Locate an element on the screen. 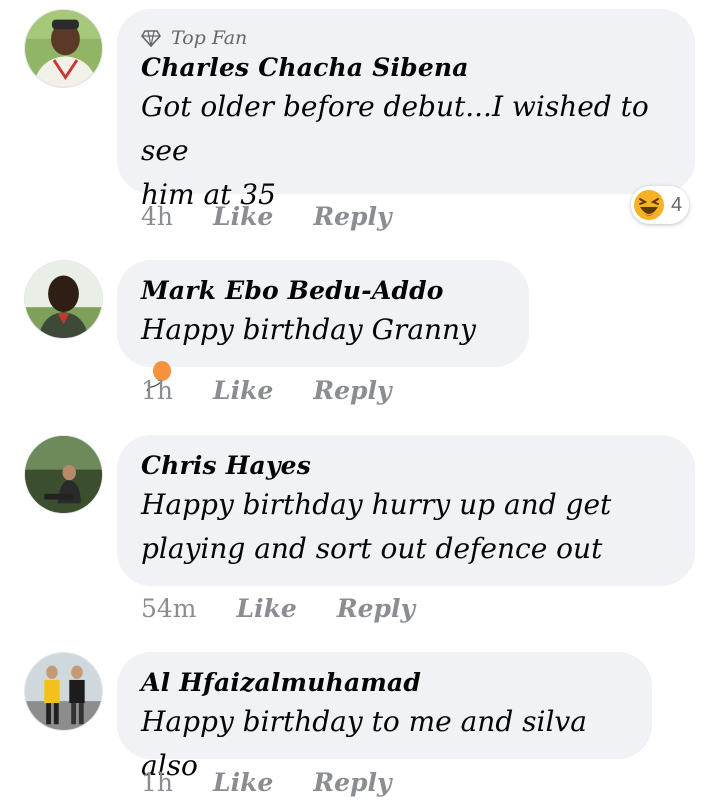  comment-text-line: playing and sort out defence out is located at coordinates (372, 548).